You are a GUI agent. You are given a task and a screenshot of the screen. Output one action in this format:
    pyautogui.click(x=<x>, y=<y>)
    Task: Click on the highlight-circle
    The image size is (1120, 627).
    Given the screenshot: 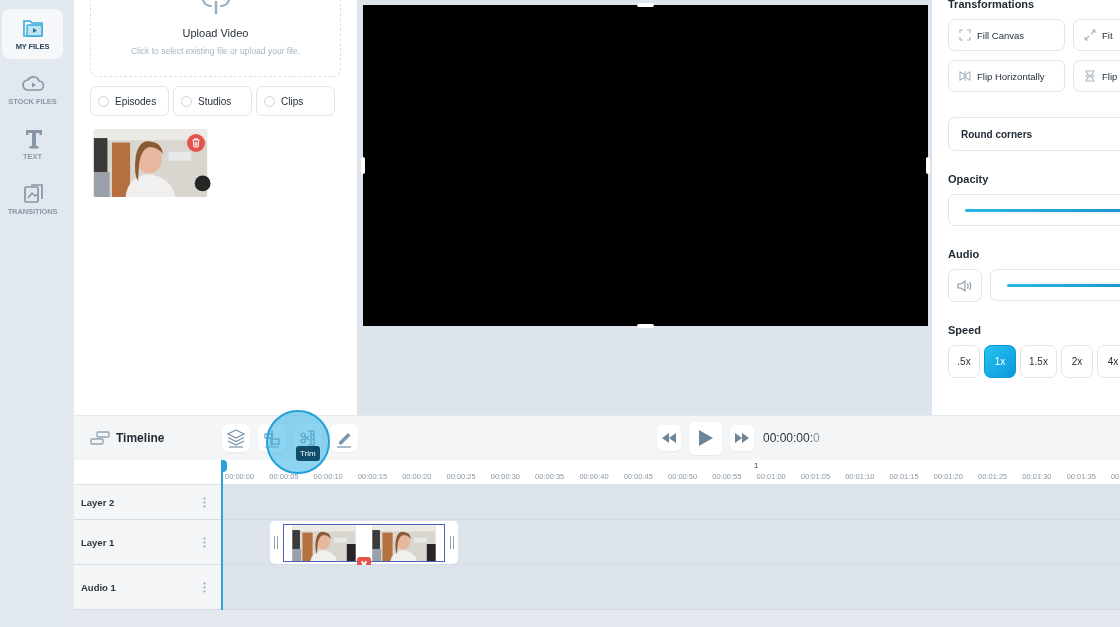 What is the action you would take?
    pyautogui.click(x=298, y=442)
    